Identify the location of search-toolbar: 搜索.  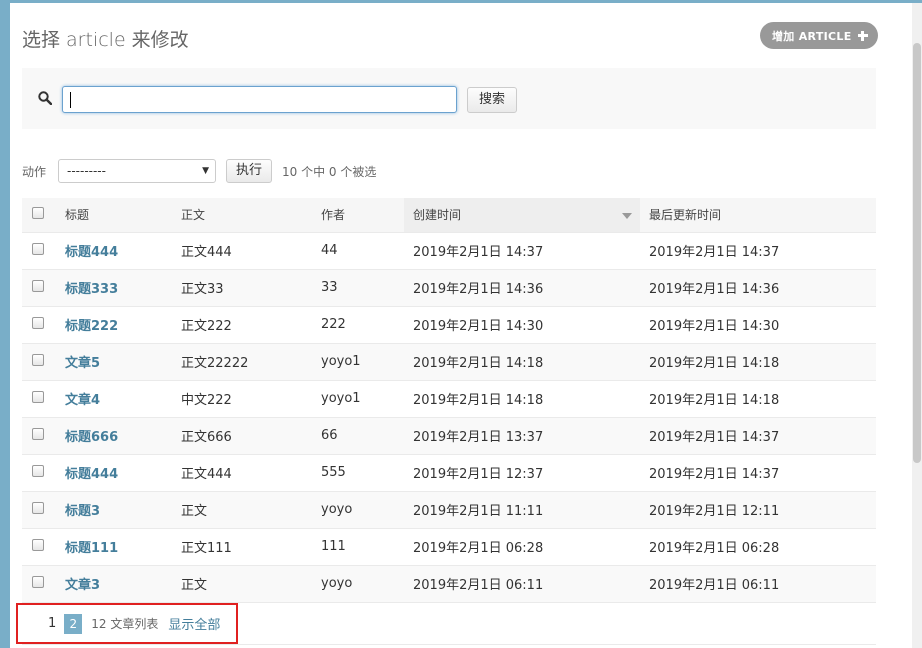
(449, 98).